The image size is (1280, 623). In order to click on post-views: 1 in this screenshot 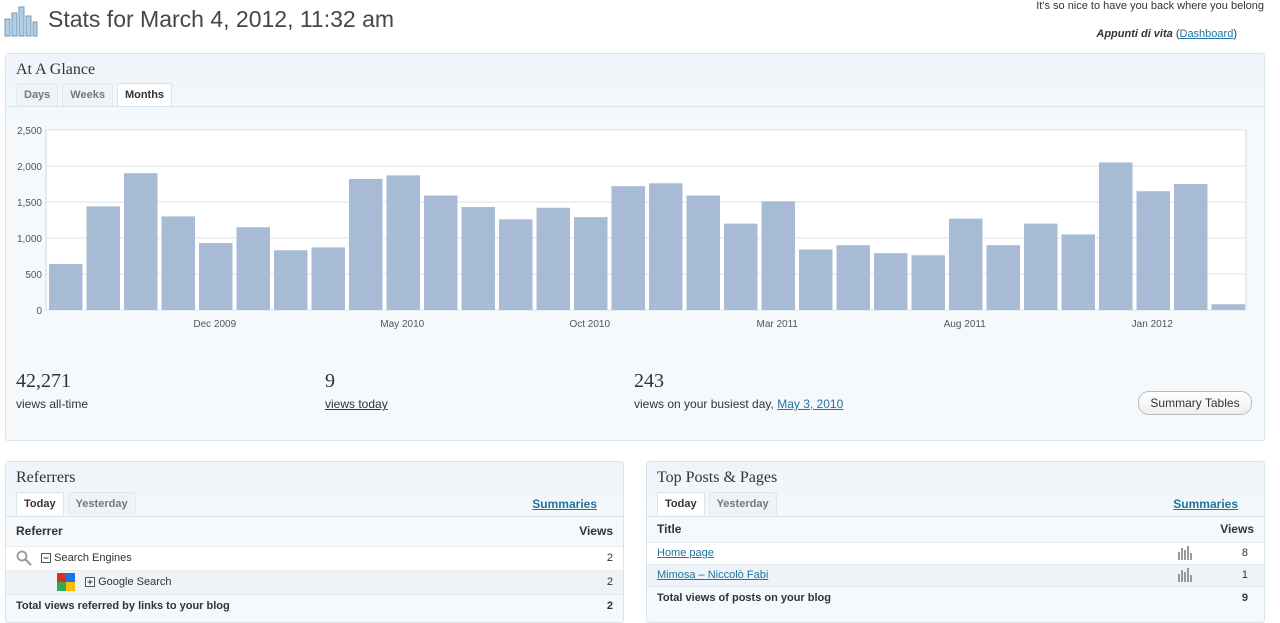, I will do `click(1244, 575)`.